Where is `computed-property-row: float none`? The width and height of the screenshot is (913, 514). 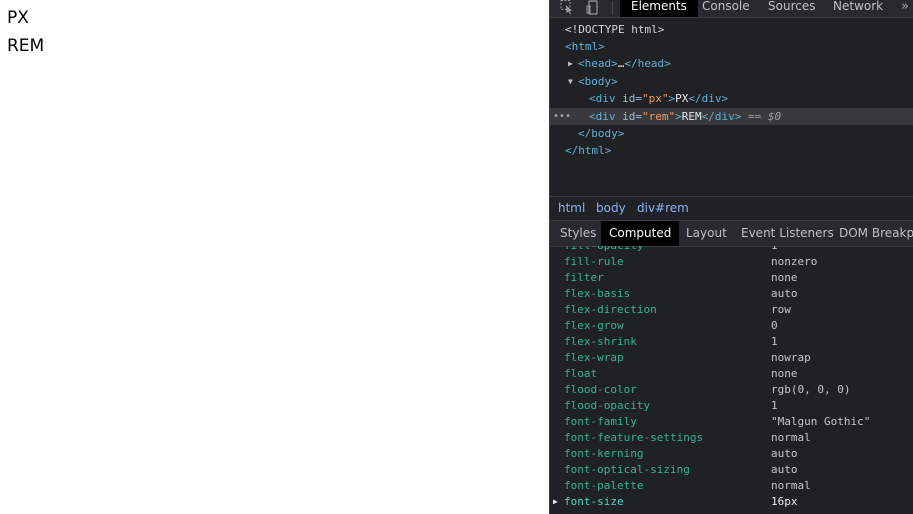
computed-property-row: float none is located at coordinates (731, 374).